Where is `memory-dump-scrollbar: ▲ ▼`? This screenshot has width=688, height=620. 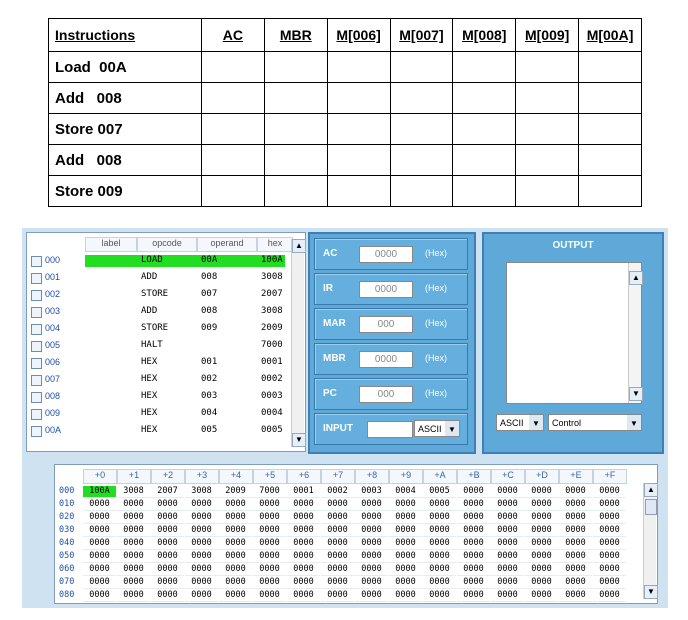 memory-dump-scrollbar: ▲ ▼ is located at coordinates (650, 541).